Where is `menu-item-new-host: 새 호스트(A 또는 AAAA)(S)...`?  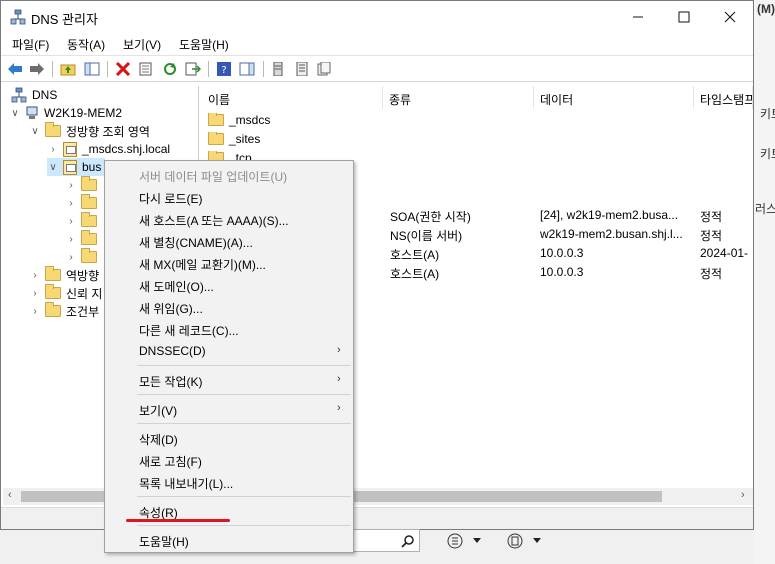 menu-item-new-host: 새 호스트(A 또는 AAAA)(S)... is located at coordinates (214, 220).